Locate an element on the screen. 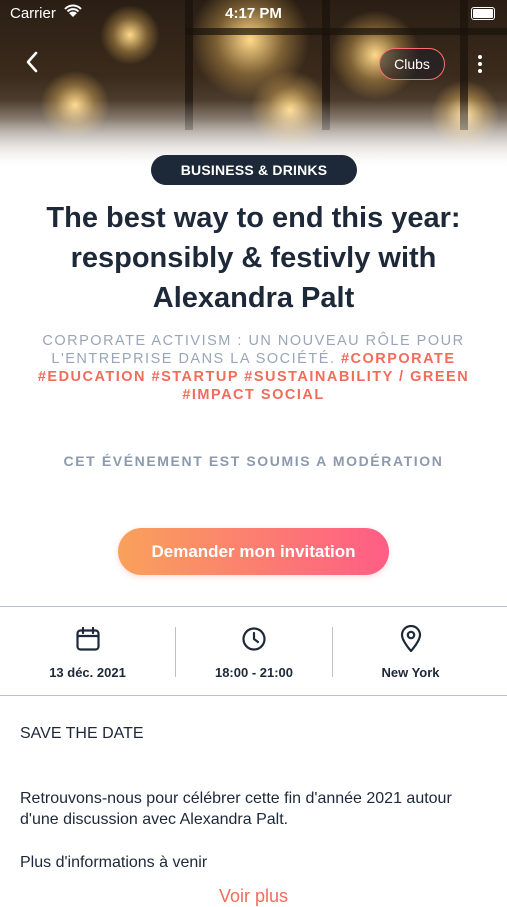  details-paragraph: Plus d'informations à venir is located at coordinates (114, 862).